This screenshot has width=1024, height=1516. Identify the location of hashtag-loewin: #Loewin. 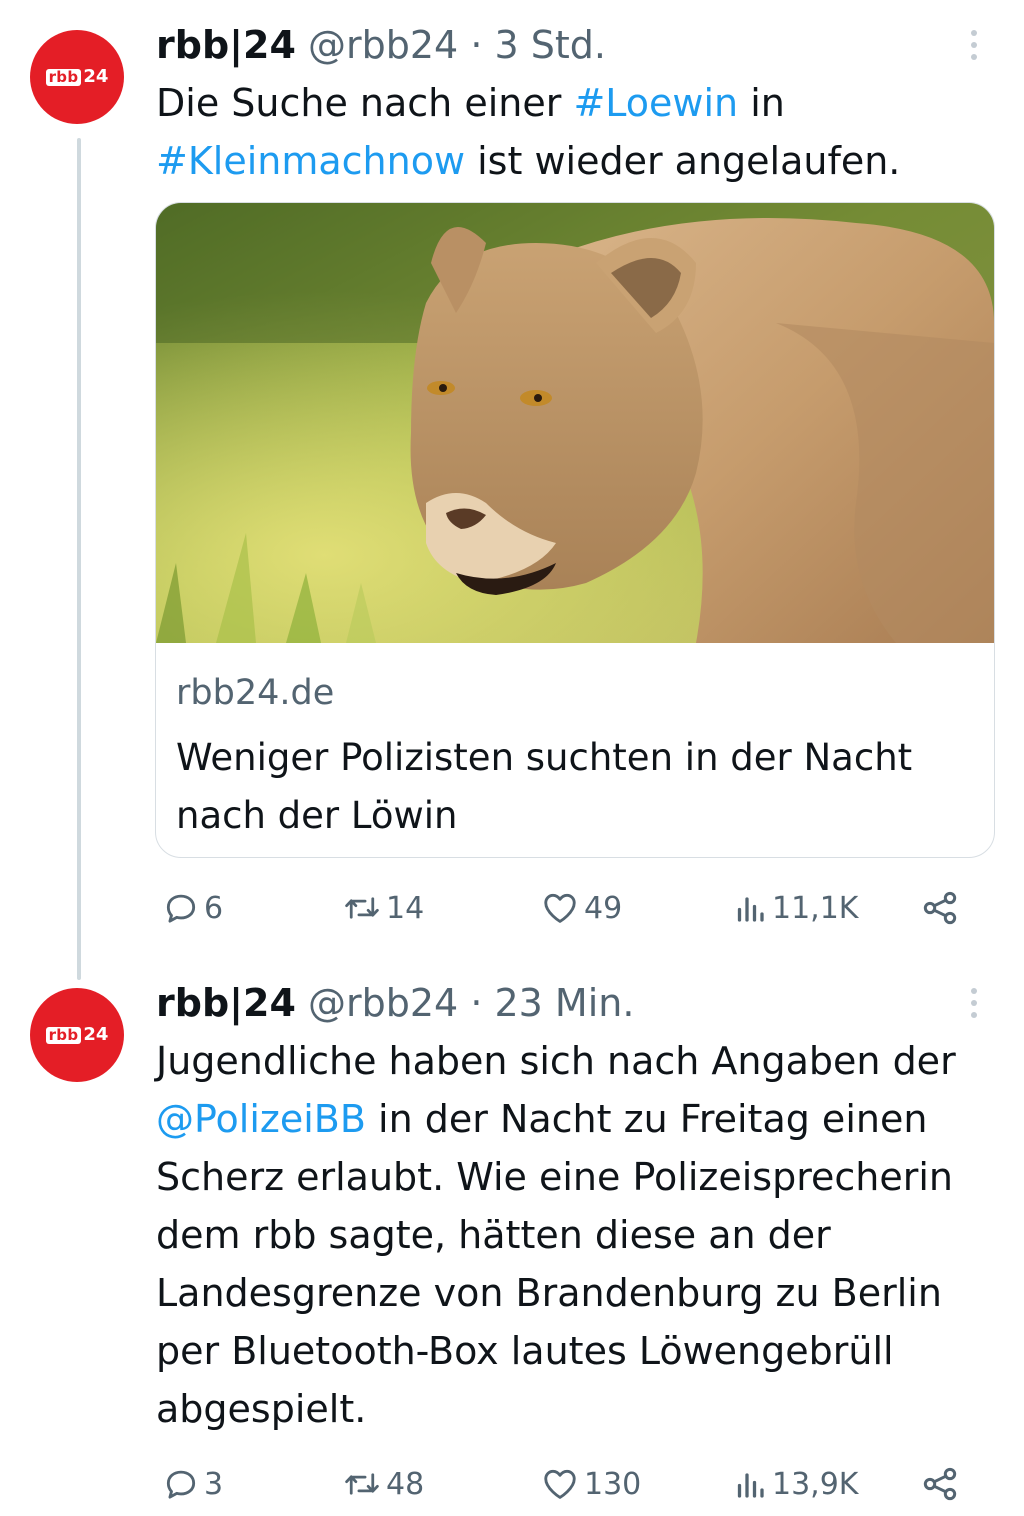
(655, 103).